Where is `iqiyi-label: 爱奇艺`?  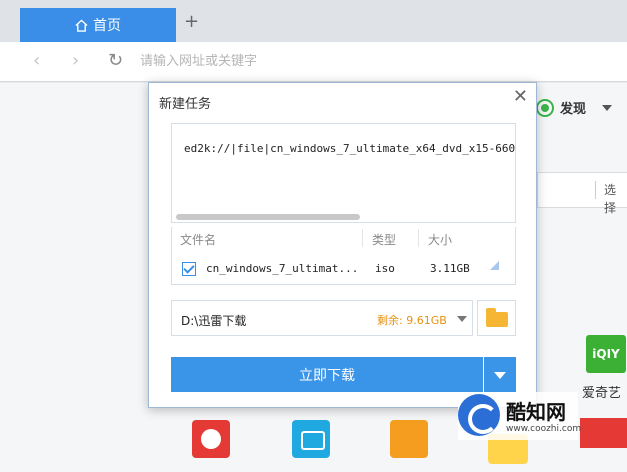 iqiyi-label: 爱奇艺 is located at coordinates (602, 393).